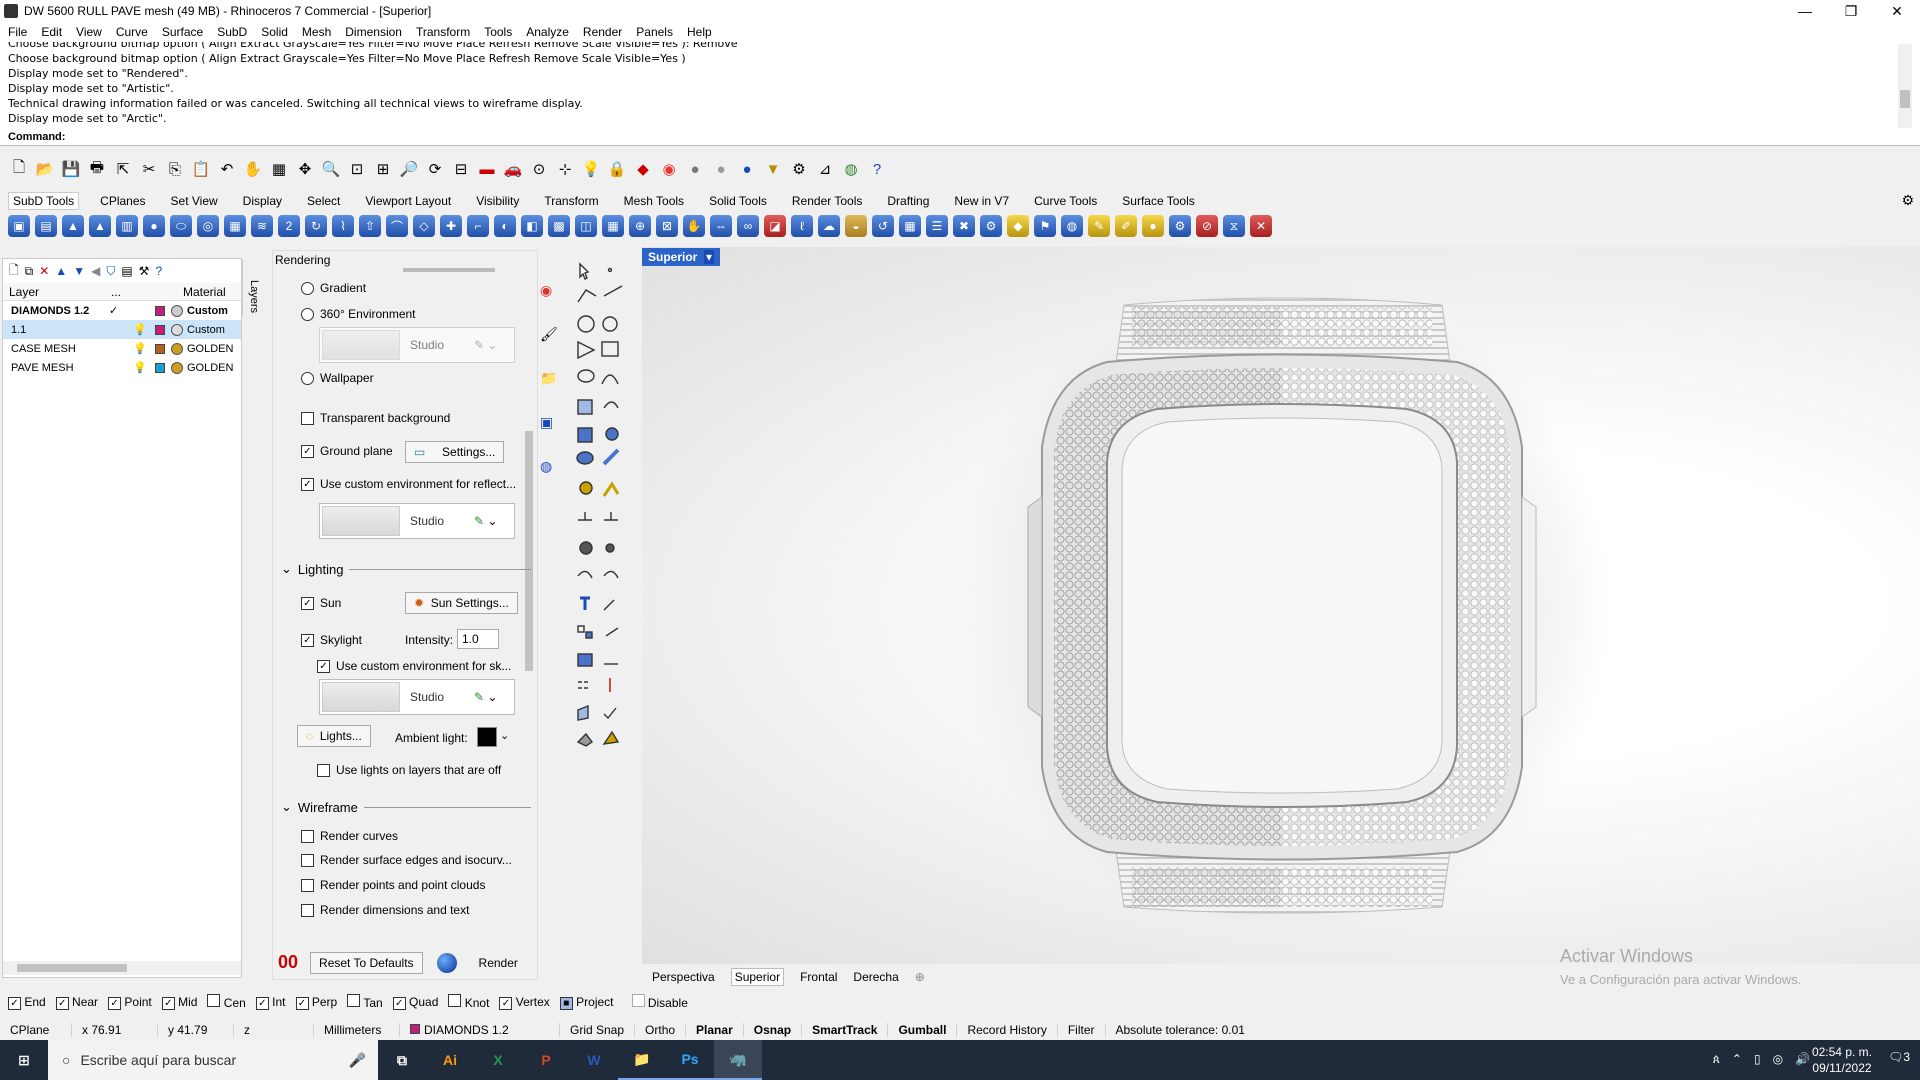 The height and width of the screenshot is (1080, 1920). I want to click on menu-subd: SubD, so click(232, 32).